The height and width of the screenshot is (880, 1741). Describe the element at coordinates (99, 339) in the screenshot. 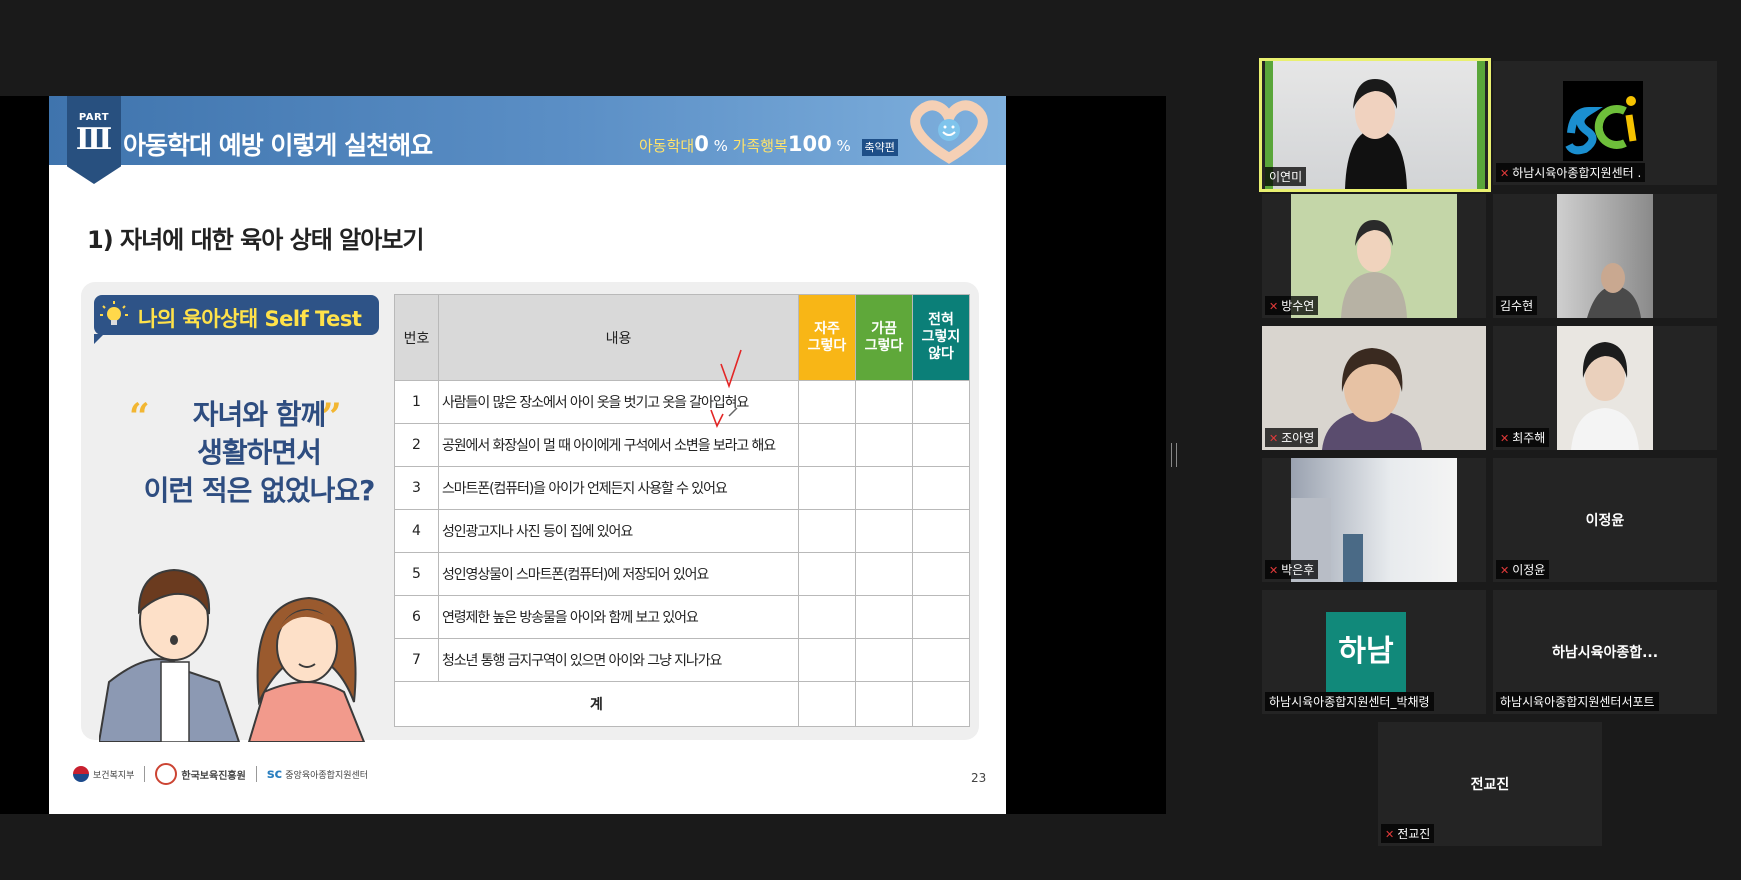

I see `badge-tail` at that location.